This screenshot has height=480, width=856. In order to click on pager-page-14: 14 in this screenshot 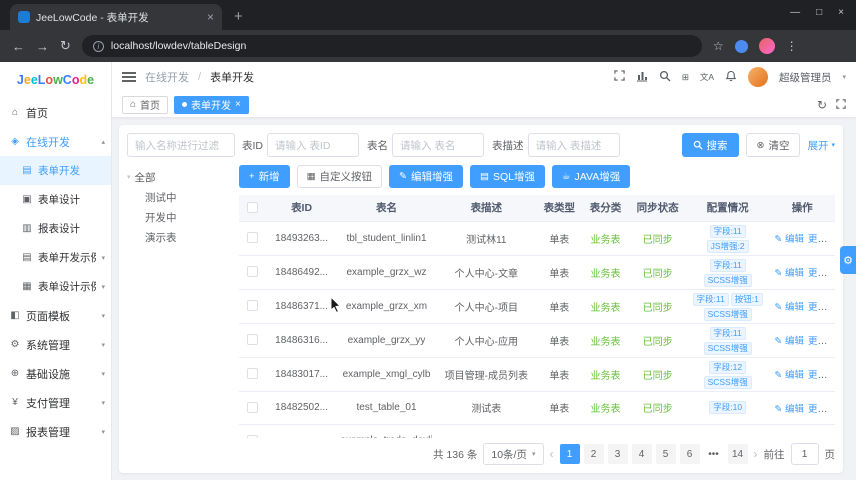, I will do `click(737, 454)`.